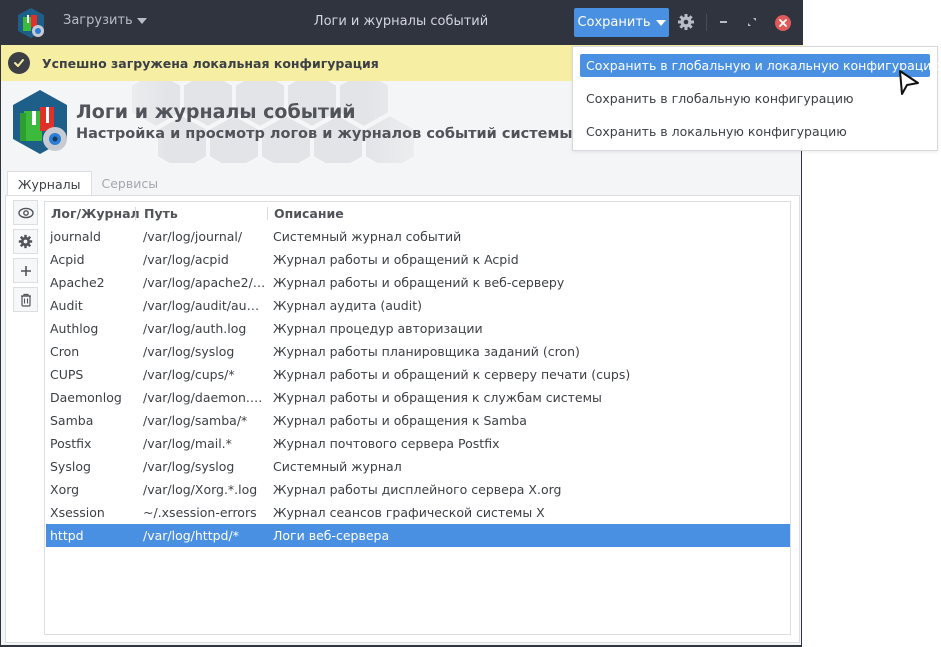 Image resolution: width=941 pixels, height=647 pixels. What do you see at coordinates (347, 305) in the screenshot?
I see `cell-description: Журнал аудита (audit)` at bounding box center [347, 305].